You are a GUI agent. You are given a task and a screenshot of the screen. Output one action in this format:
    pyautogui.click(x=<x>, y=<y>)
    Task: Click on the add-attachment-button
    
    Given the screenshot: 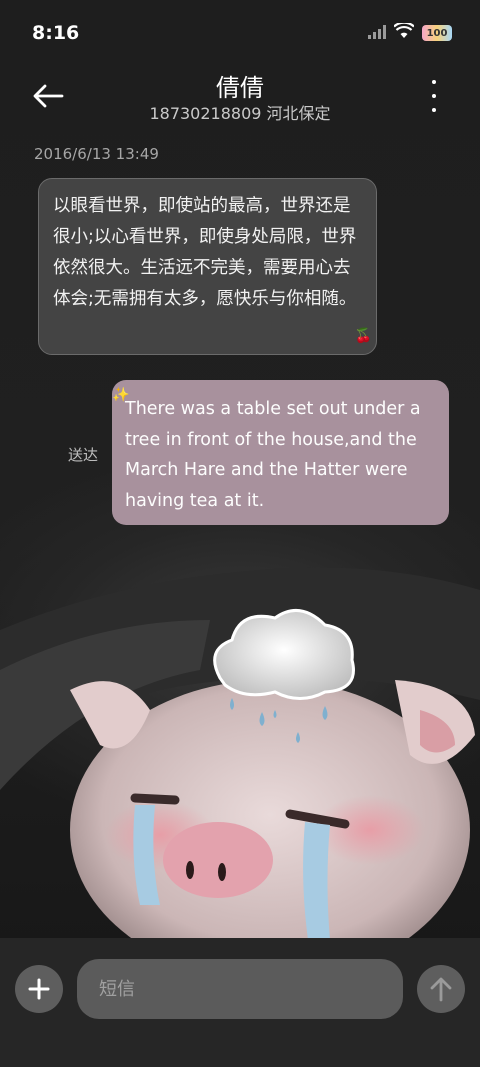 What is the action you would take?
    pyautogui.click(x=39, y=989)
    